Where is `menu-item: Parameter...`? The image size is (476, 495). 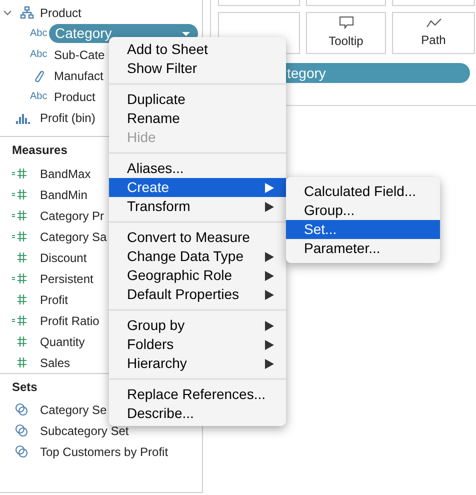 menu-item: Parameter... is located at coordinates (363, 248).